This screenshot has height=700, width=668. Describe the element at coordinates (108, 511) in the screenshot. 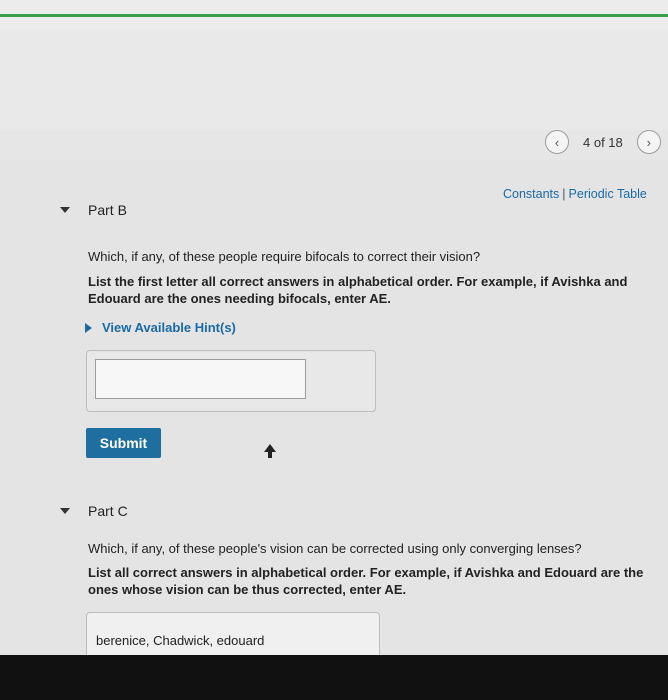

I see `part-c-title: Part C` at that location.